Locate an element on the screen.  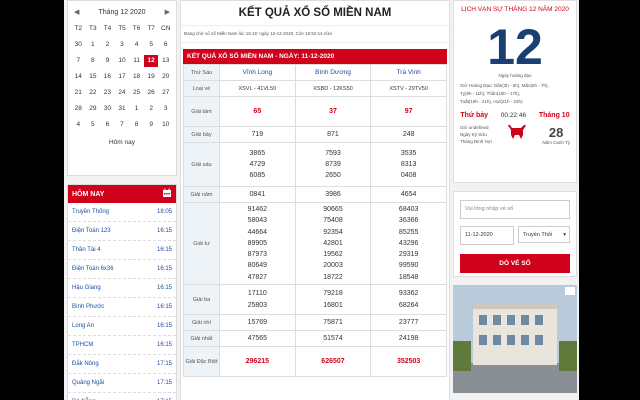
schedule-name: Điện Toán 123 is located at coordinates (91, 231).